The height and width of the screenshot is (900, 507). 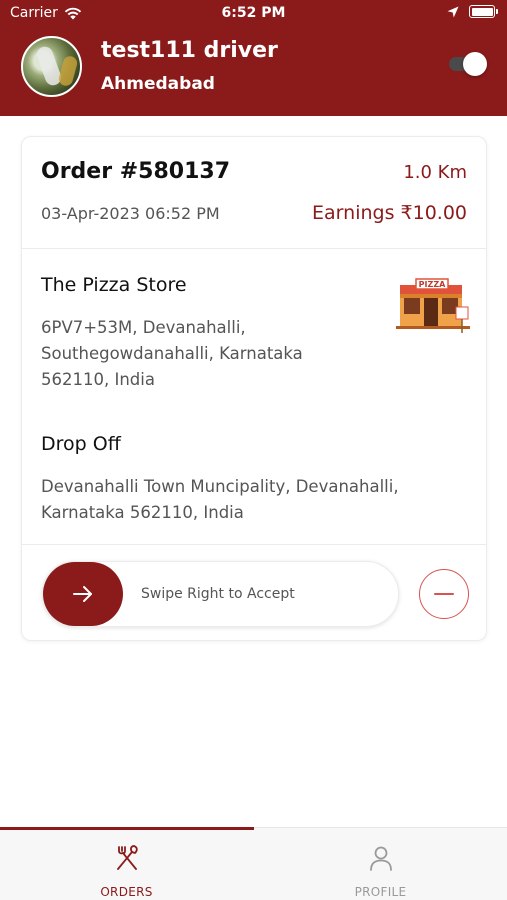 I want to click on swipe-handle, so click(x=83, y=594).